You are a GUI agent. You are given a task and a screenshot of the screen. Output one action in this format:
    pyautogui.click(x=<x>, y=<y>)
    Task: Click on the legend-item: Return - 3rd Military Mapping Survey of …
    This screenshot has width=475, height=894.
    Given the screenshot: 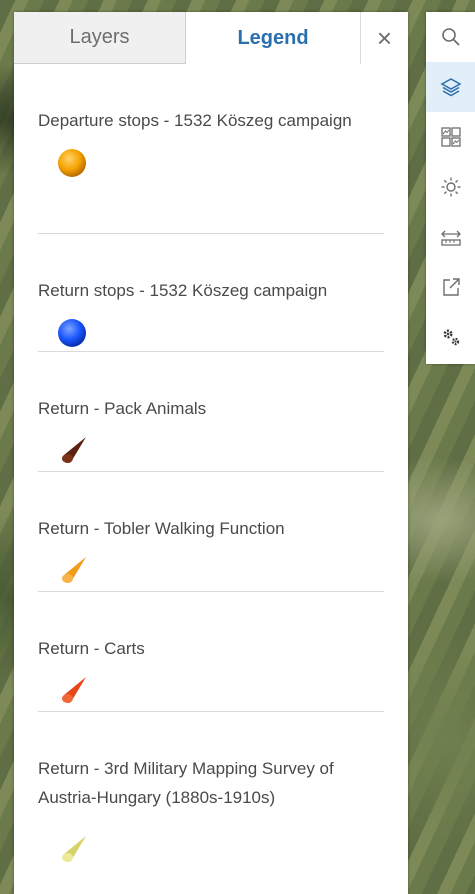 What is the action you would take?
    pyautogui.click(x=211, y=802)
    